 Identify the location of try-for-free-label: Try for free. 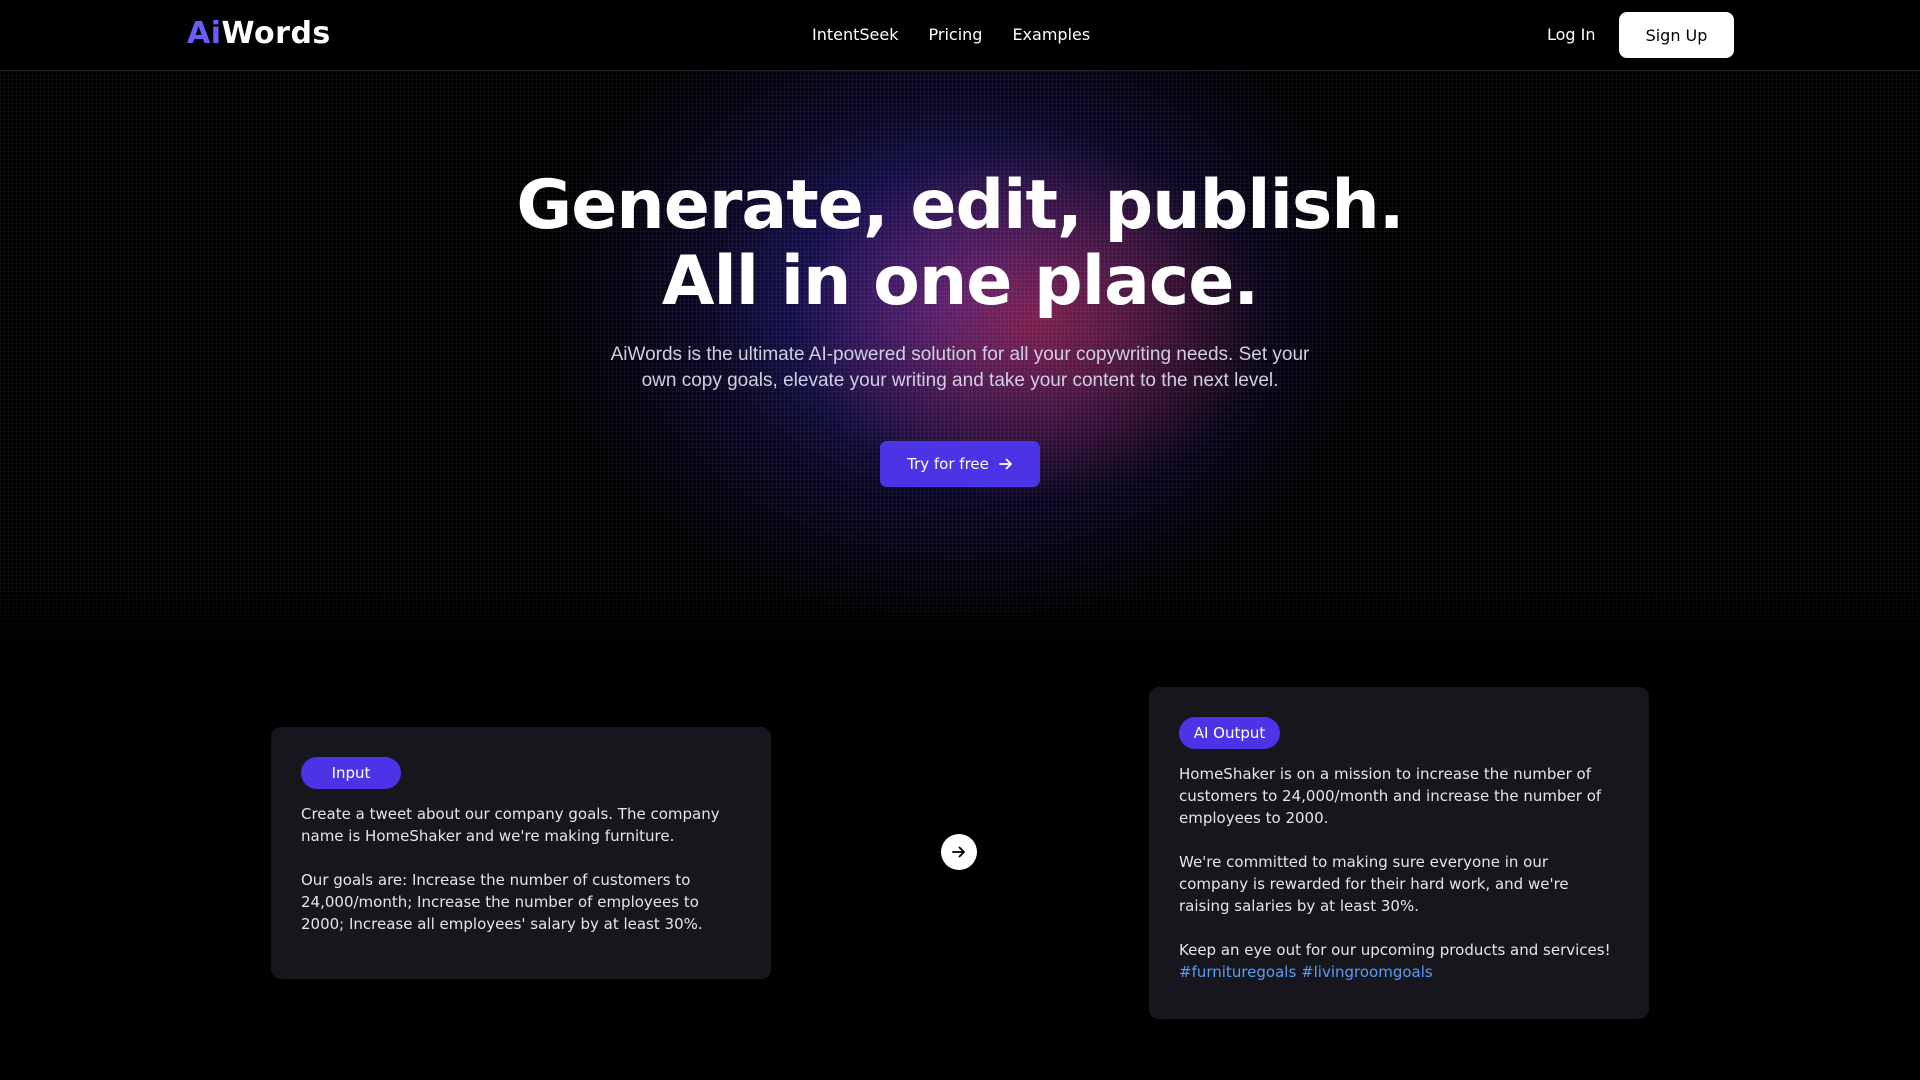
(948, 464).